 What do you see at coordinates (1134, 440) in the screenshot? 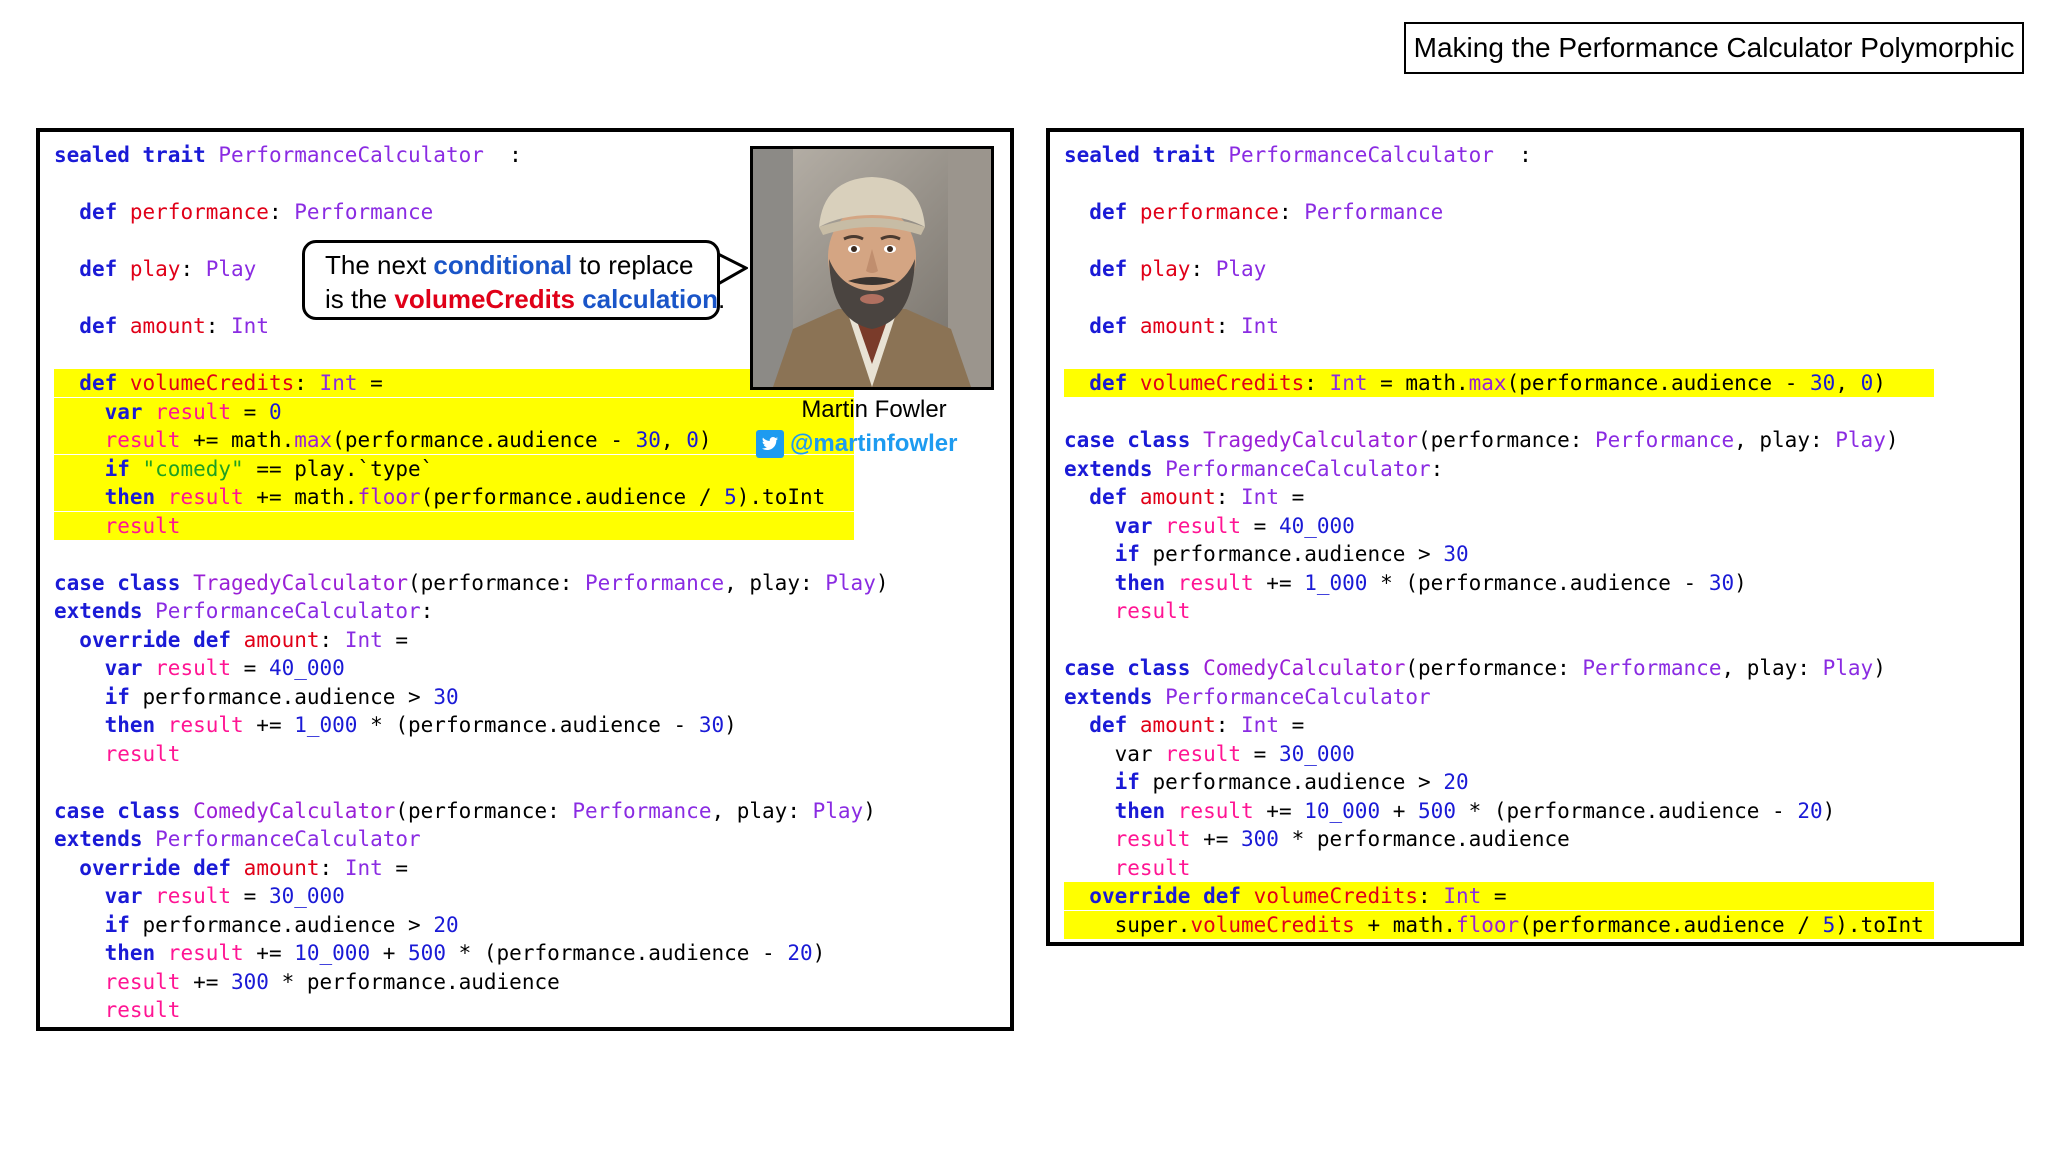
I see `code-token: case class` at bounding box center [1134, 440].